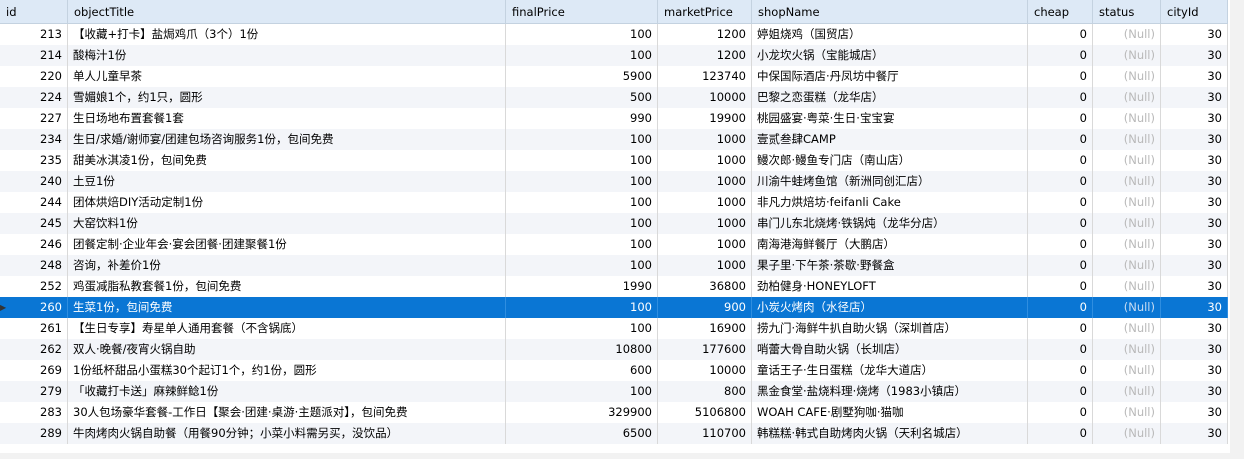  Describe the element at coordinates (705, 286) in the screenshot. I see `cell-marketprice: 36800` at that location.